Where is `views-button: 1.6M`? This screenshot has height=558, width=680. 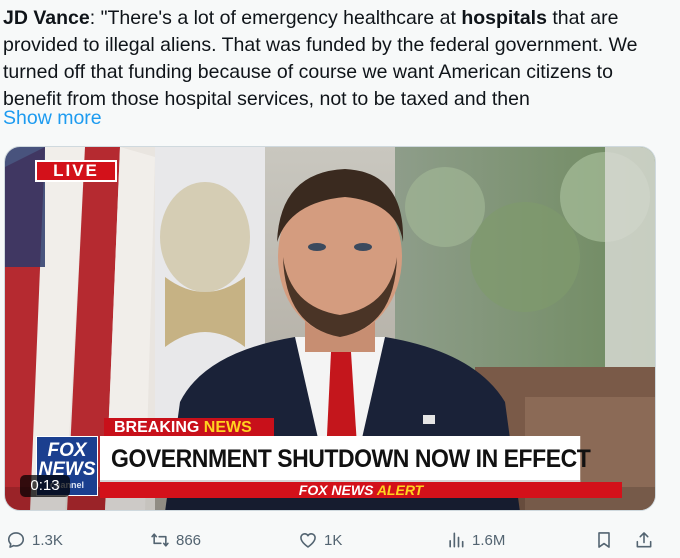 views-button: 1.6M is located at coordinates (475, 540).